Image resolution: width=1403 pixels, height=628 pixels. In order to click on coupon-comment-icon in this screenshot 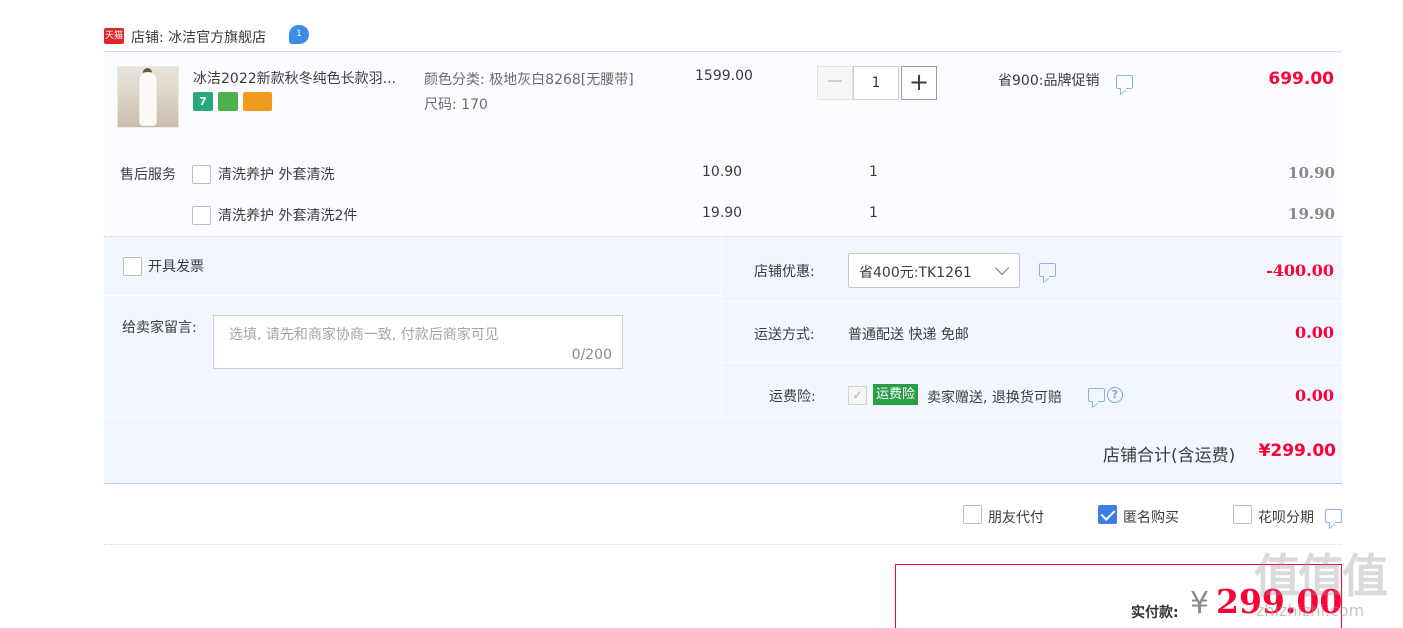, I will do `click(1047, 270)`.